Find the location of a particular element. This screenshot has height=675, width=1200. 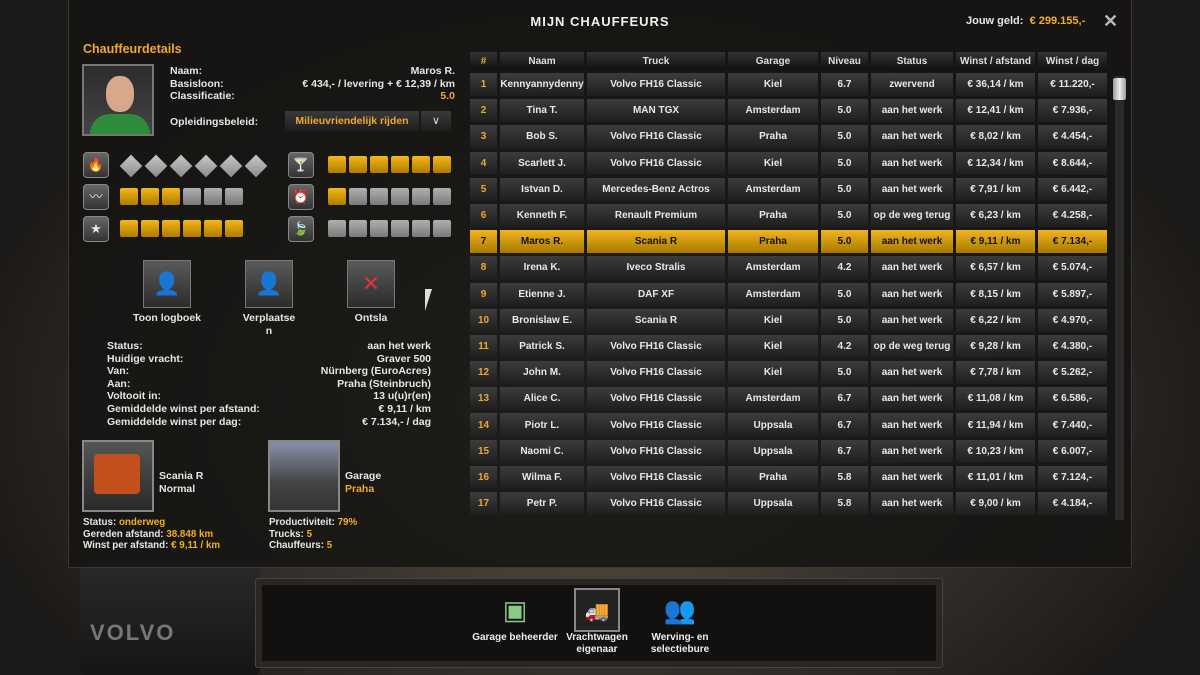

table-cell: Iveco Stralis is located at coordinates (656, 268).